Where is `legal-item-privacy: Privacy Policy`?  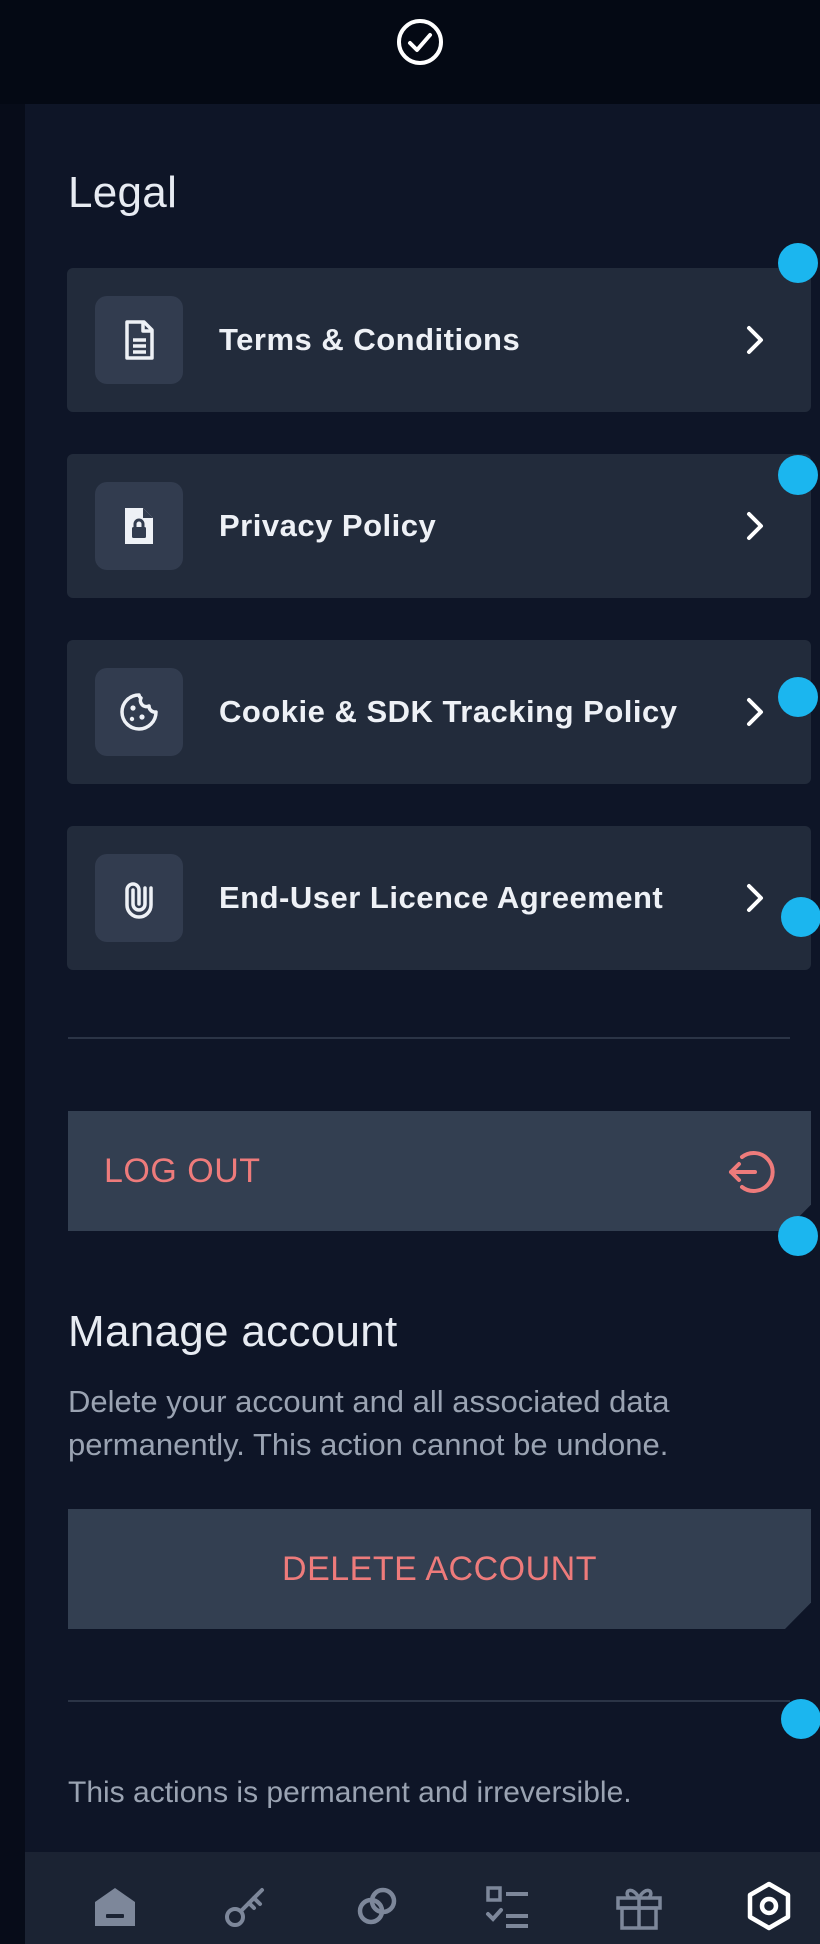
legal-item-privacy: Privacy Policy is located at coordinates (439, 526).